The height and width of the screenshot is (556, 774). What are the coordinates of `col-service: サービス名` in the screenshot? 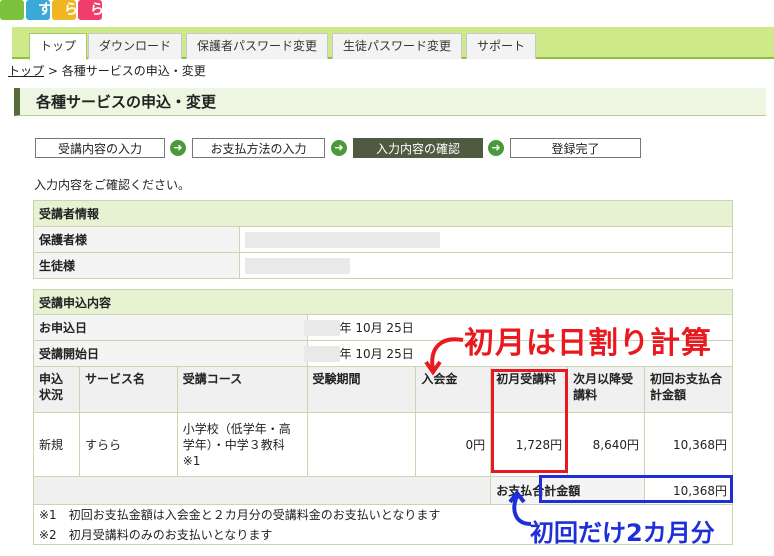 It's located at (128, 389).